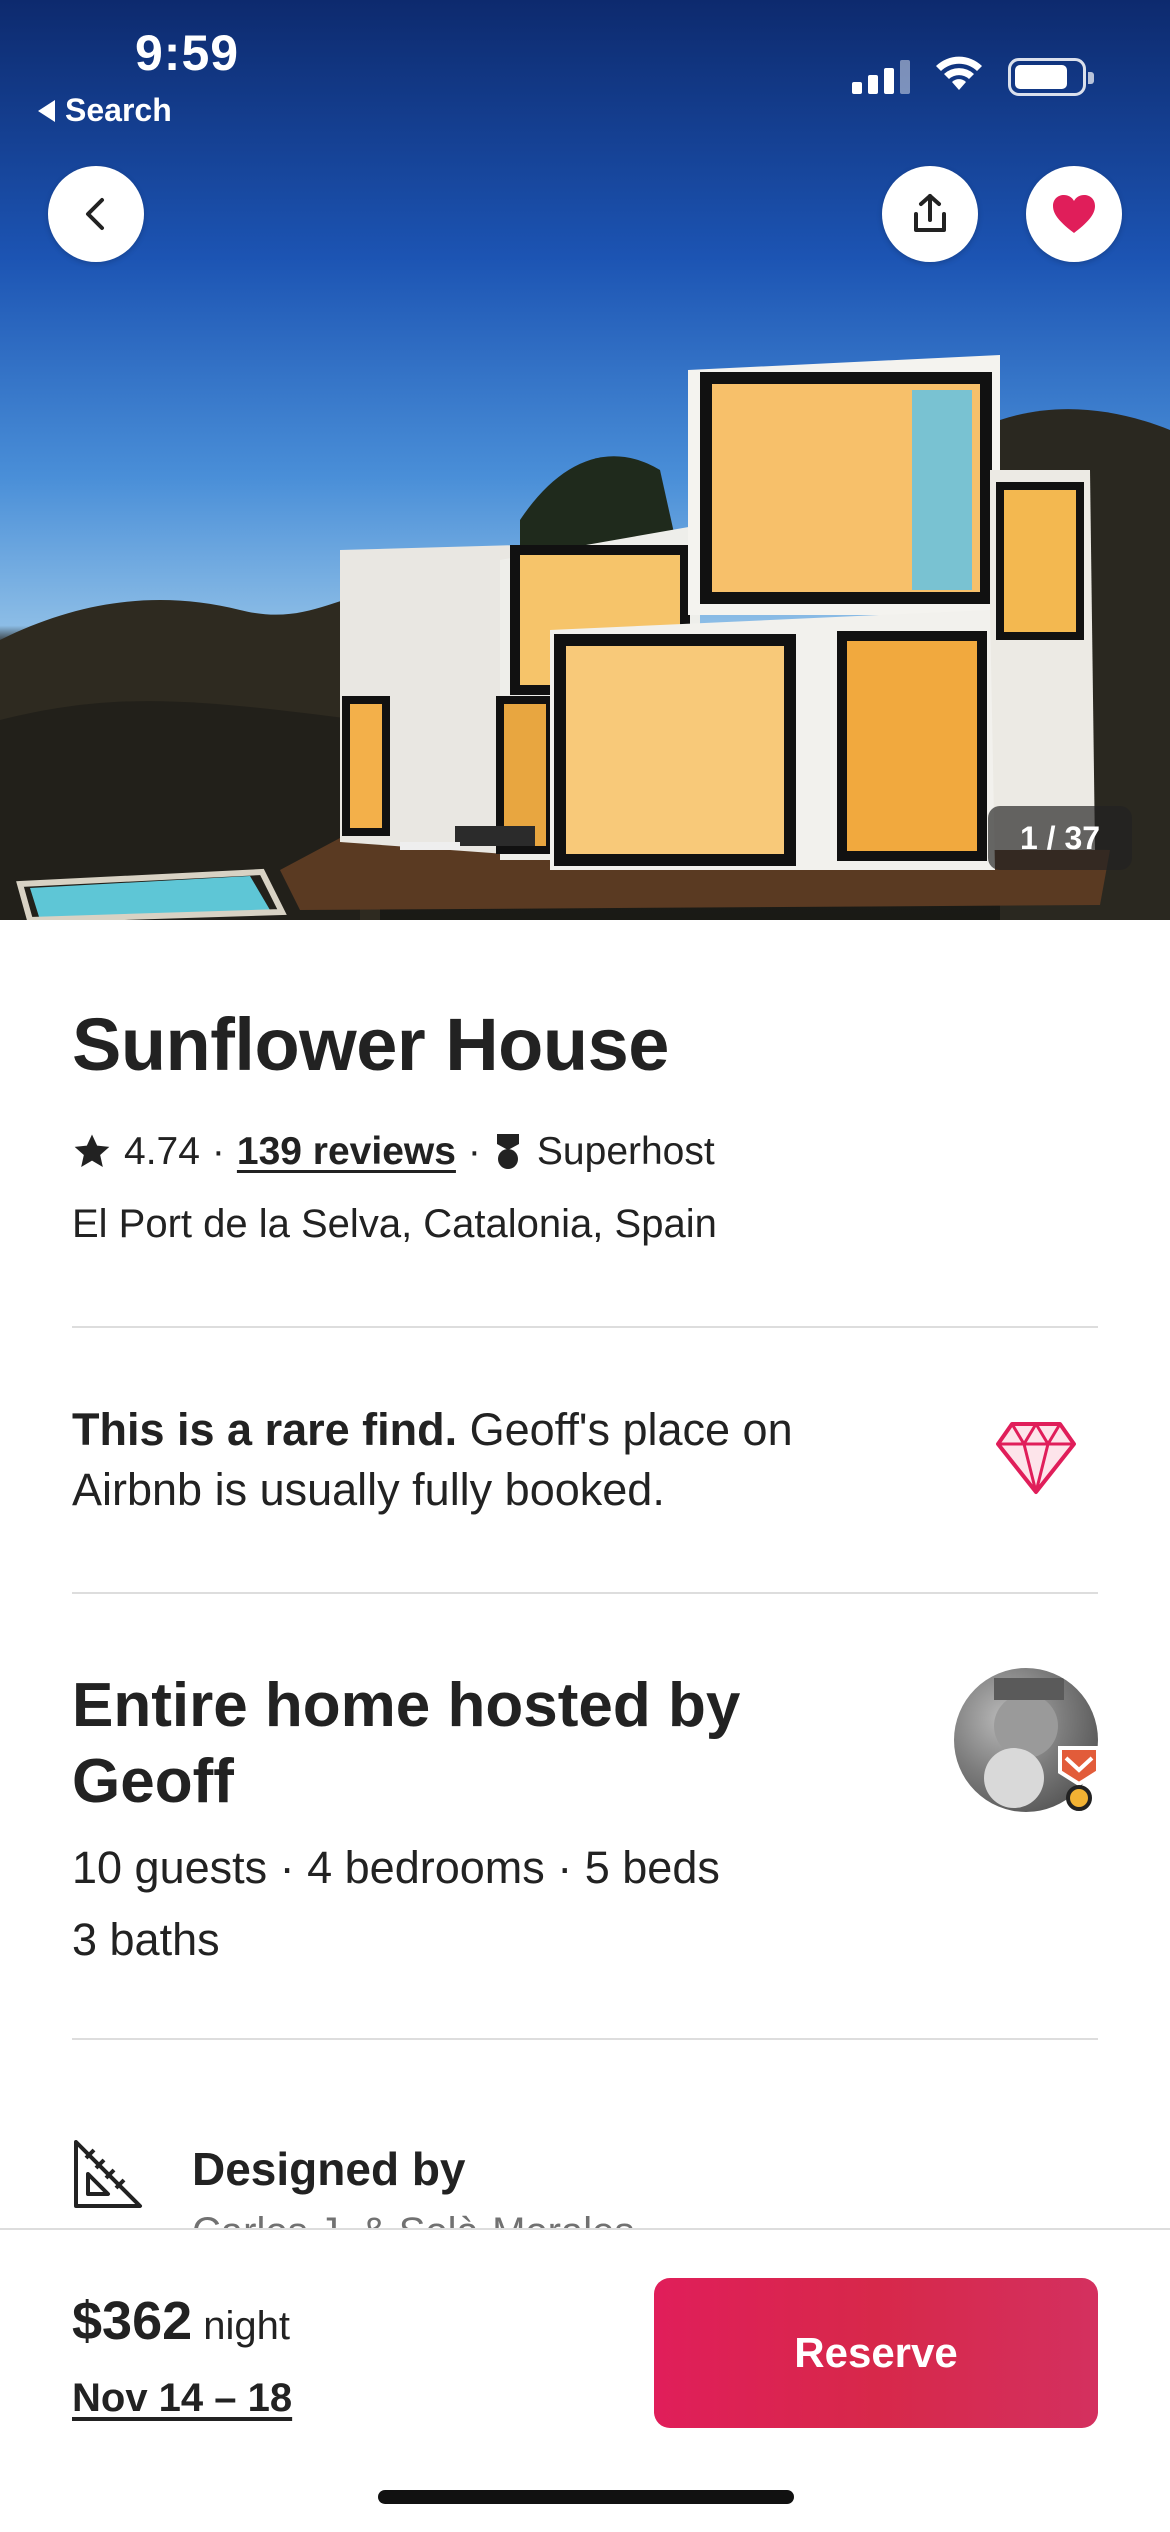 The image size is (1170, 2532). I want to click on heart-icon, so click(1074, 214).